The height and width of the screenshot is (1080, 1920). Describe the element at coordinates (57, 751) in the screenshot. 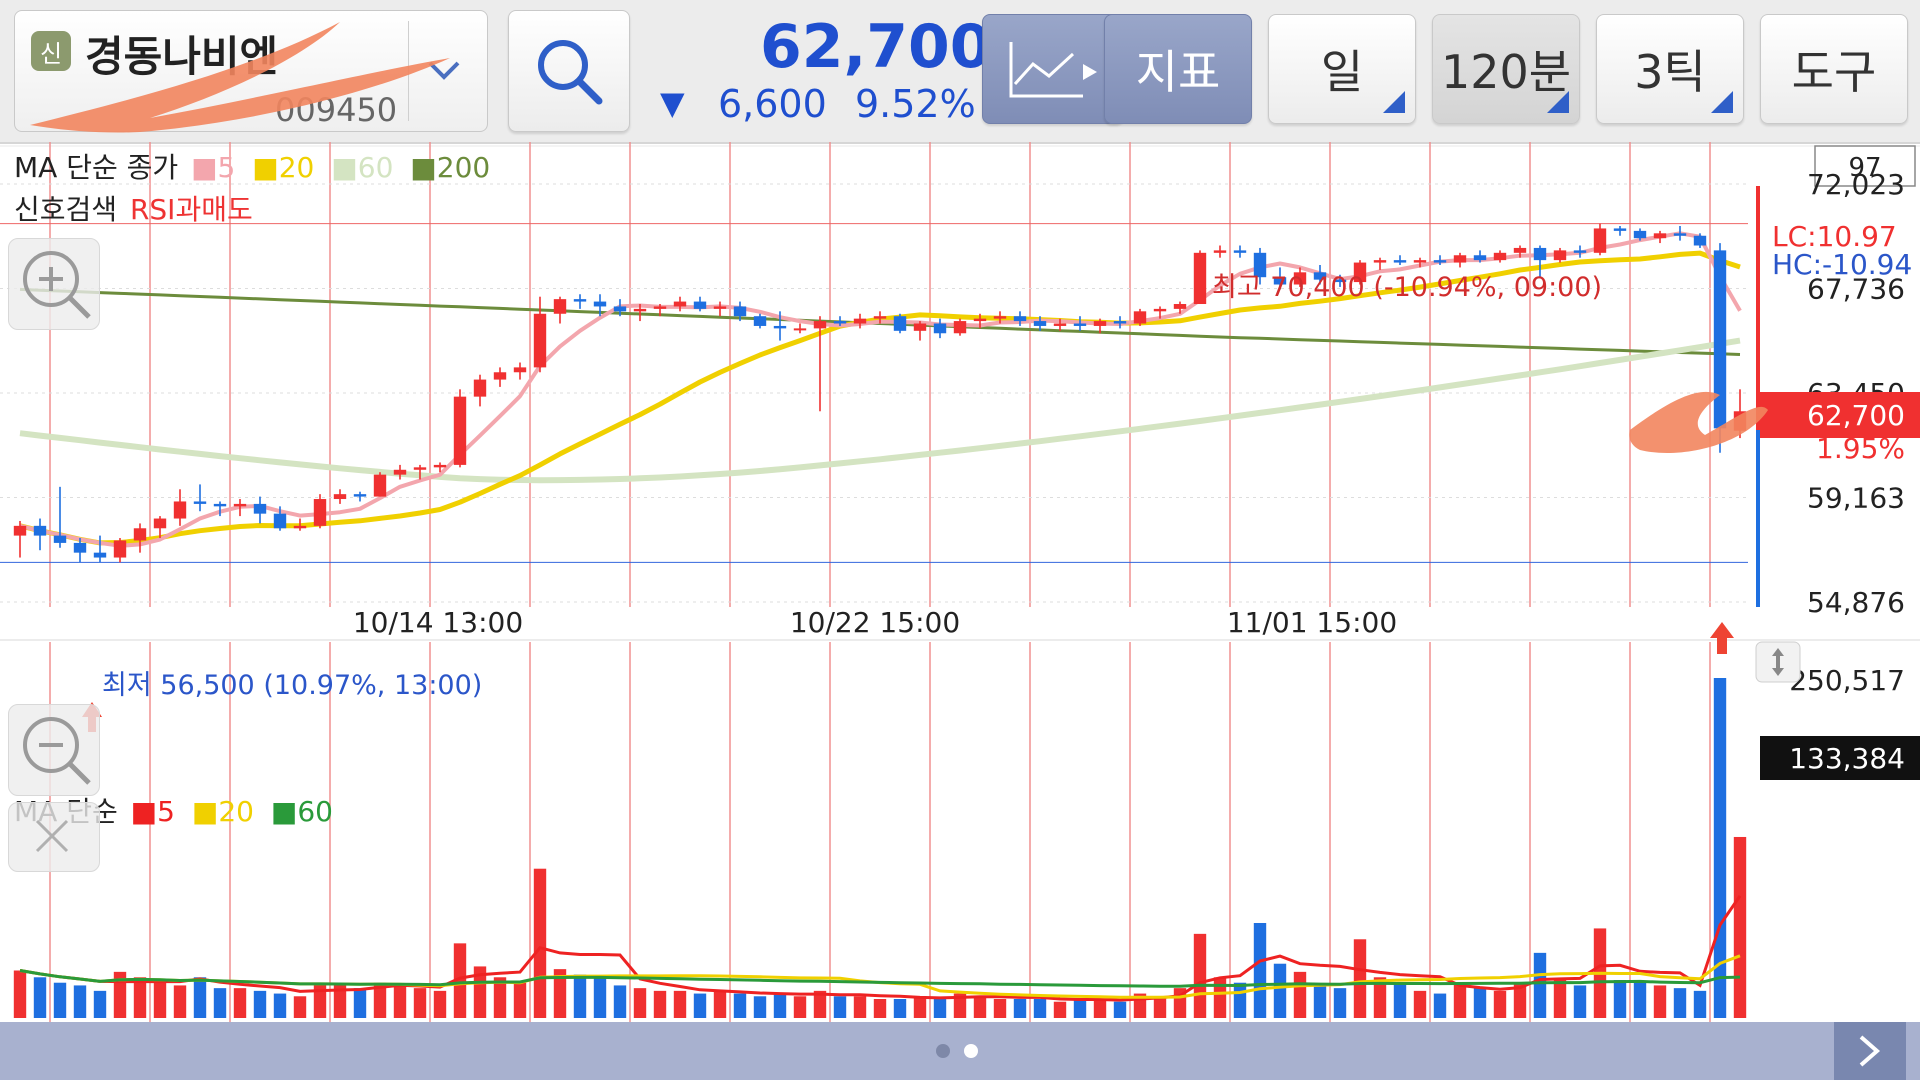

I see `zoom-out-icon` at that location.